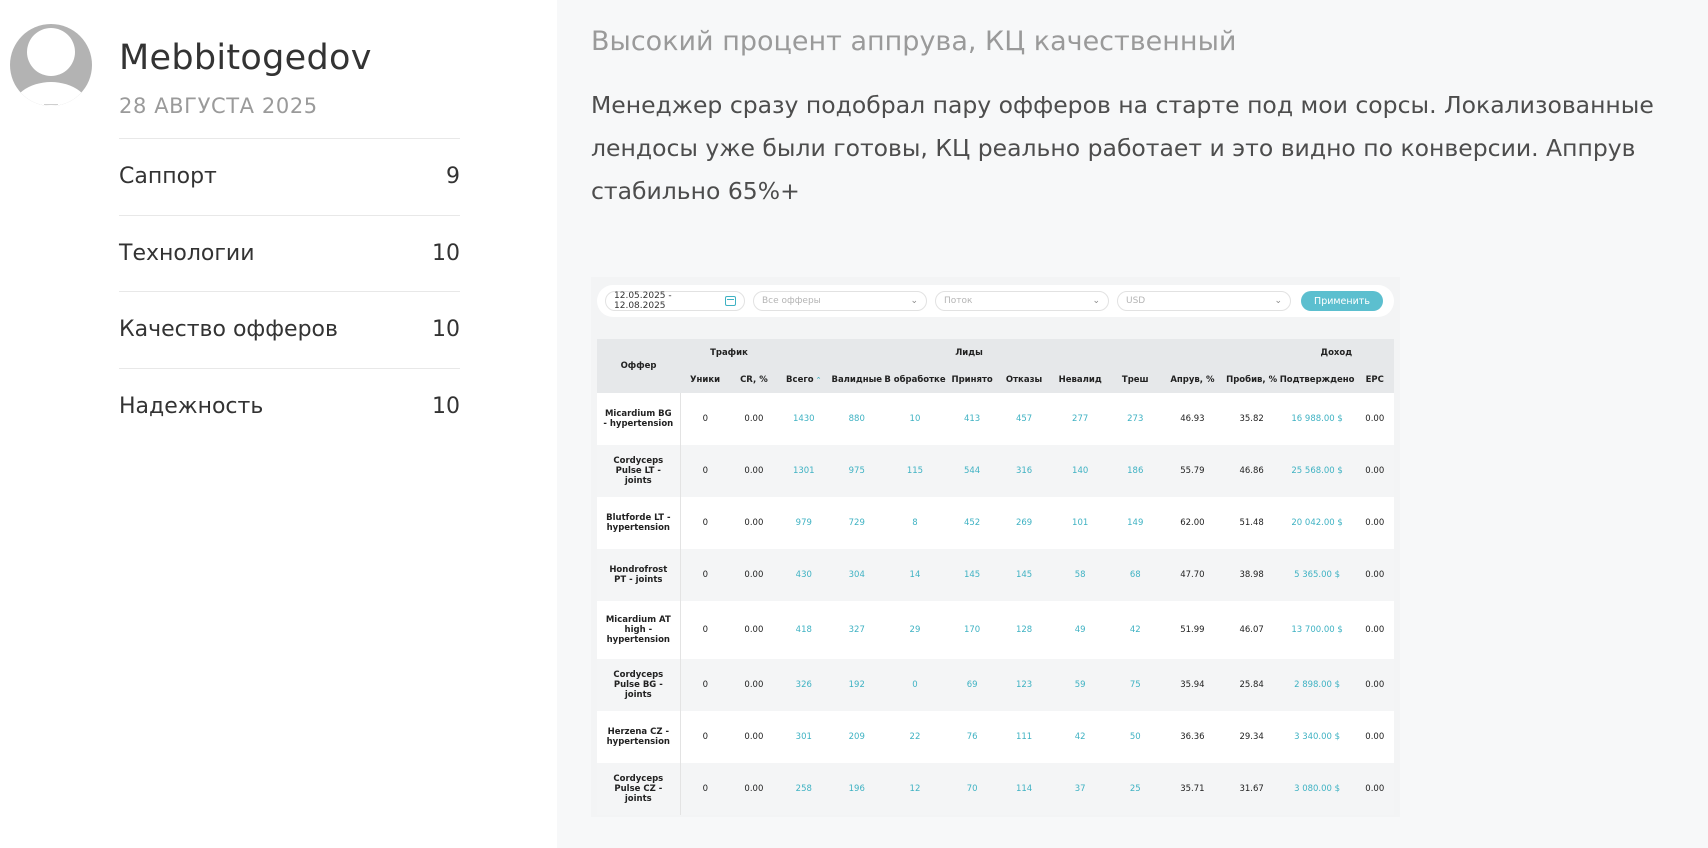 This screenshot has width=1708, height=848. What do you see at coordinates (972, 789) in the screenshot?
I see `table-cell-link: 70` at bounding box center [972, 789].